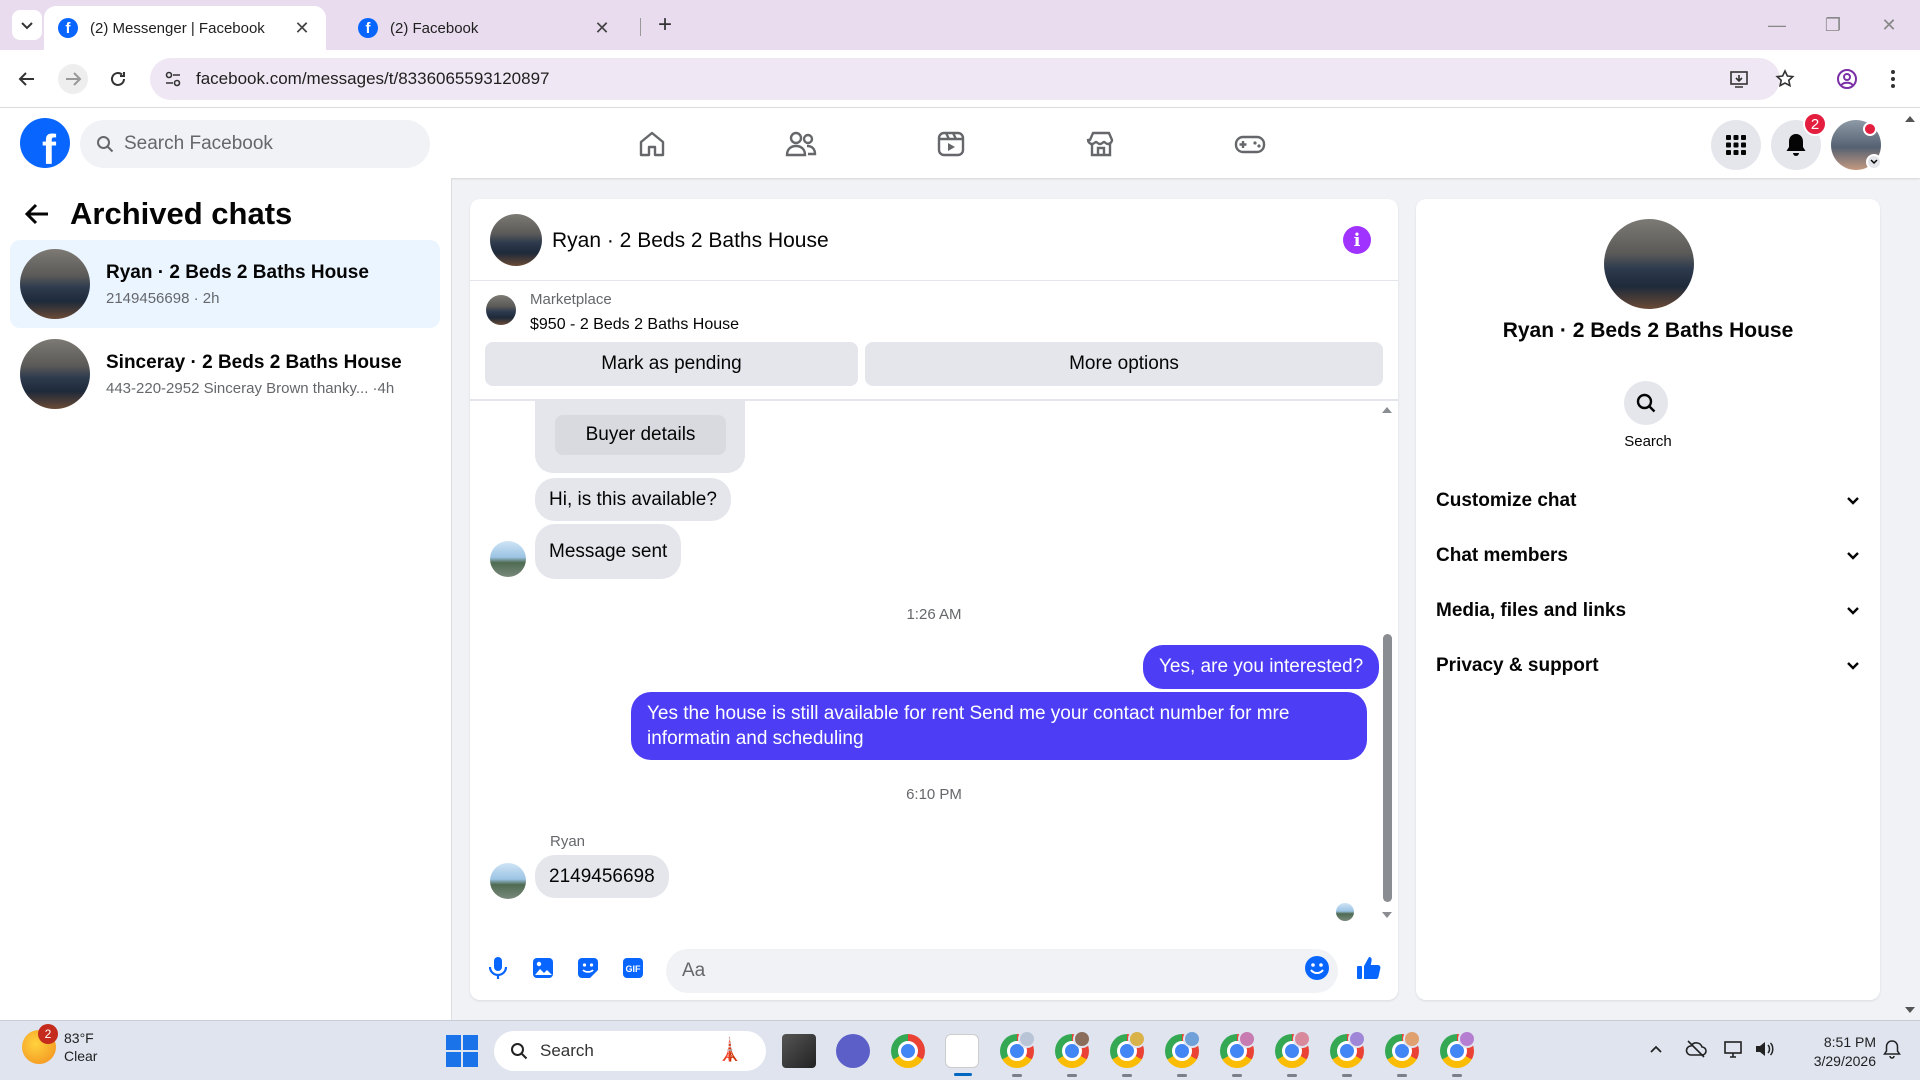 This screenshot has height=1080, width=1920. What do you see at coordinates (45, 143) in the screenshot?
I see `facebook-logo-icon: f` at bounding box center [45, 143].